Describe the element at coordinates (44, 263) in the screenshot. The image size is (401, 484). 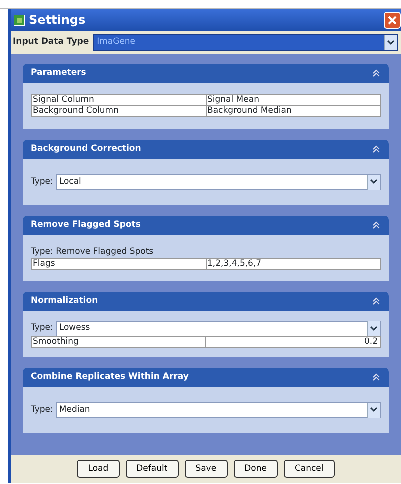
I see `parameter-name: Flags` at that location.